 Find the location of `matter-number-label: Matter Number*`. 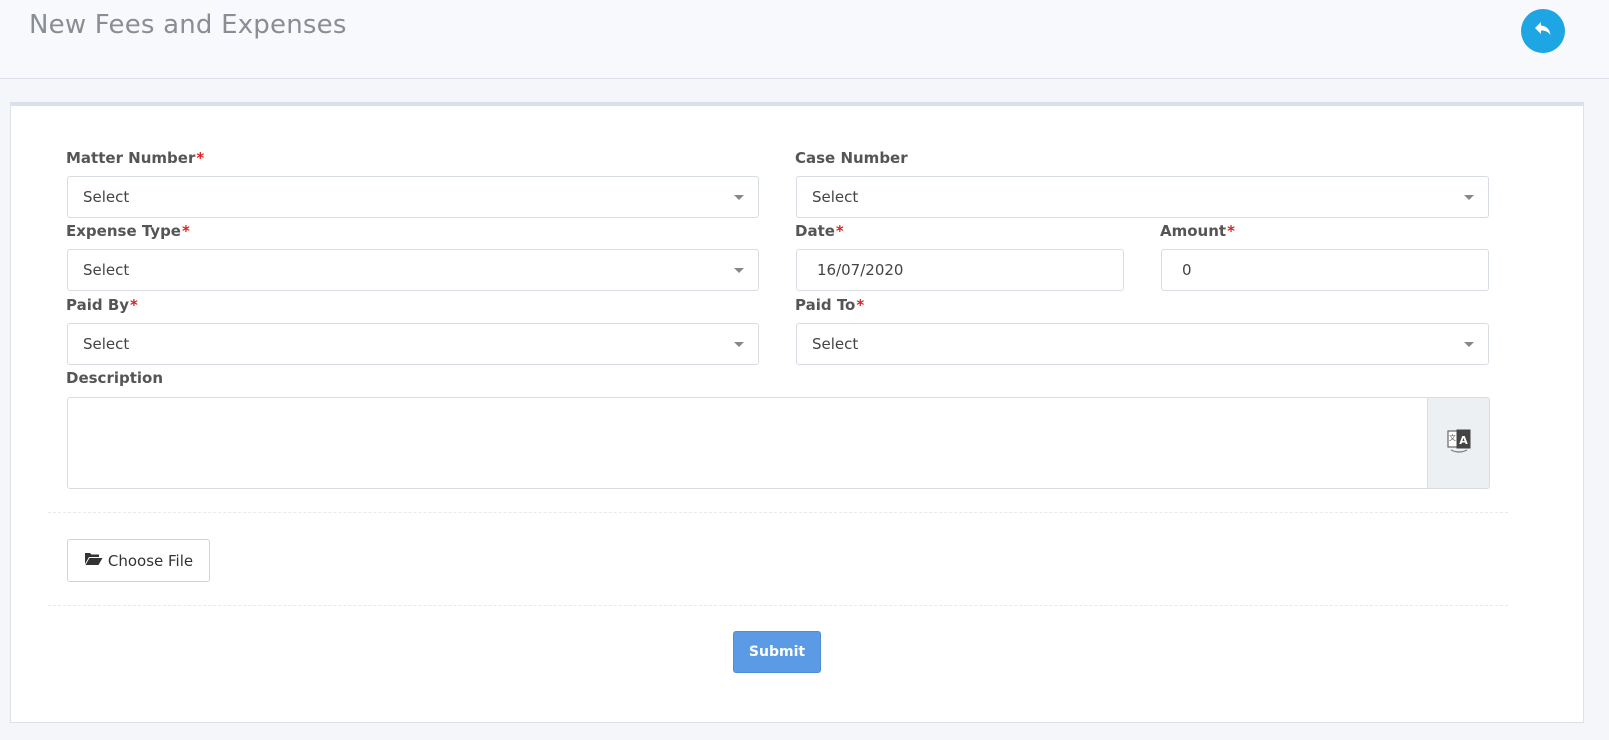

matter-number-label: Matter Number* is located at coordinates (135, 158).